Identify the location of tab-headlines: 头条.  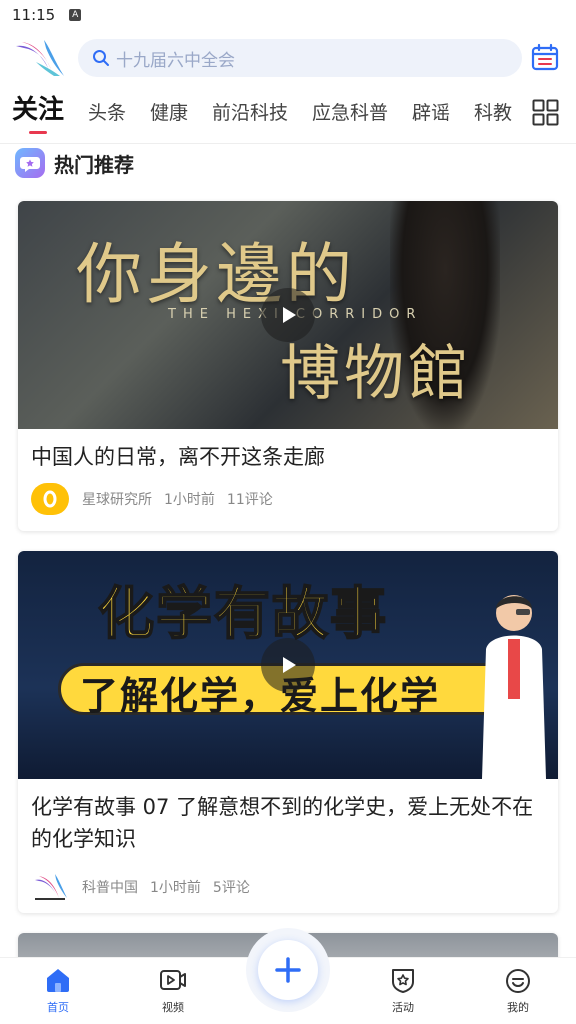
(107, 113).